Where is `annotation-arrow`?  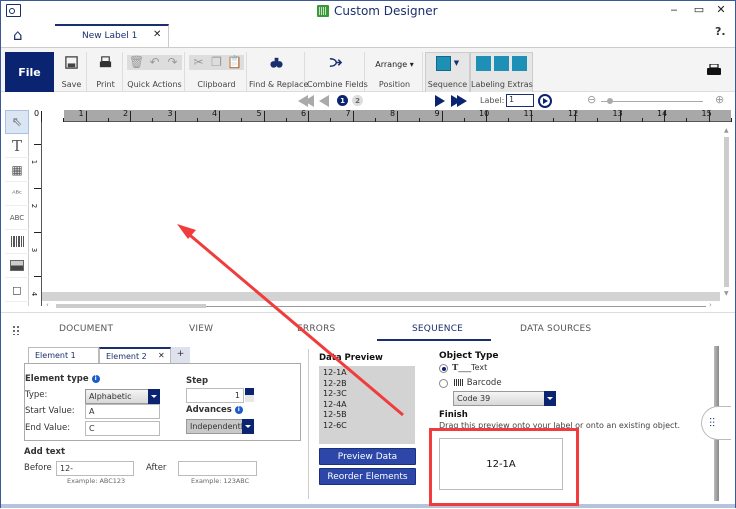 annotation-arrow is located at coordinates (290, 320).